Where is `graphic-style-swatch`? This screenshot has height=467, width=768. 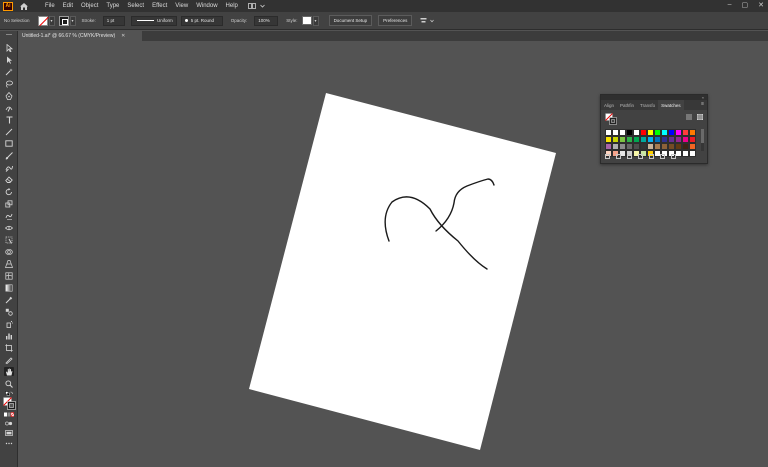 graphic-style-swatch is located at coordinates (306, 20).